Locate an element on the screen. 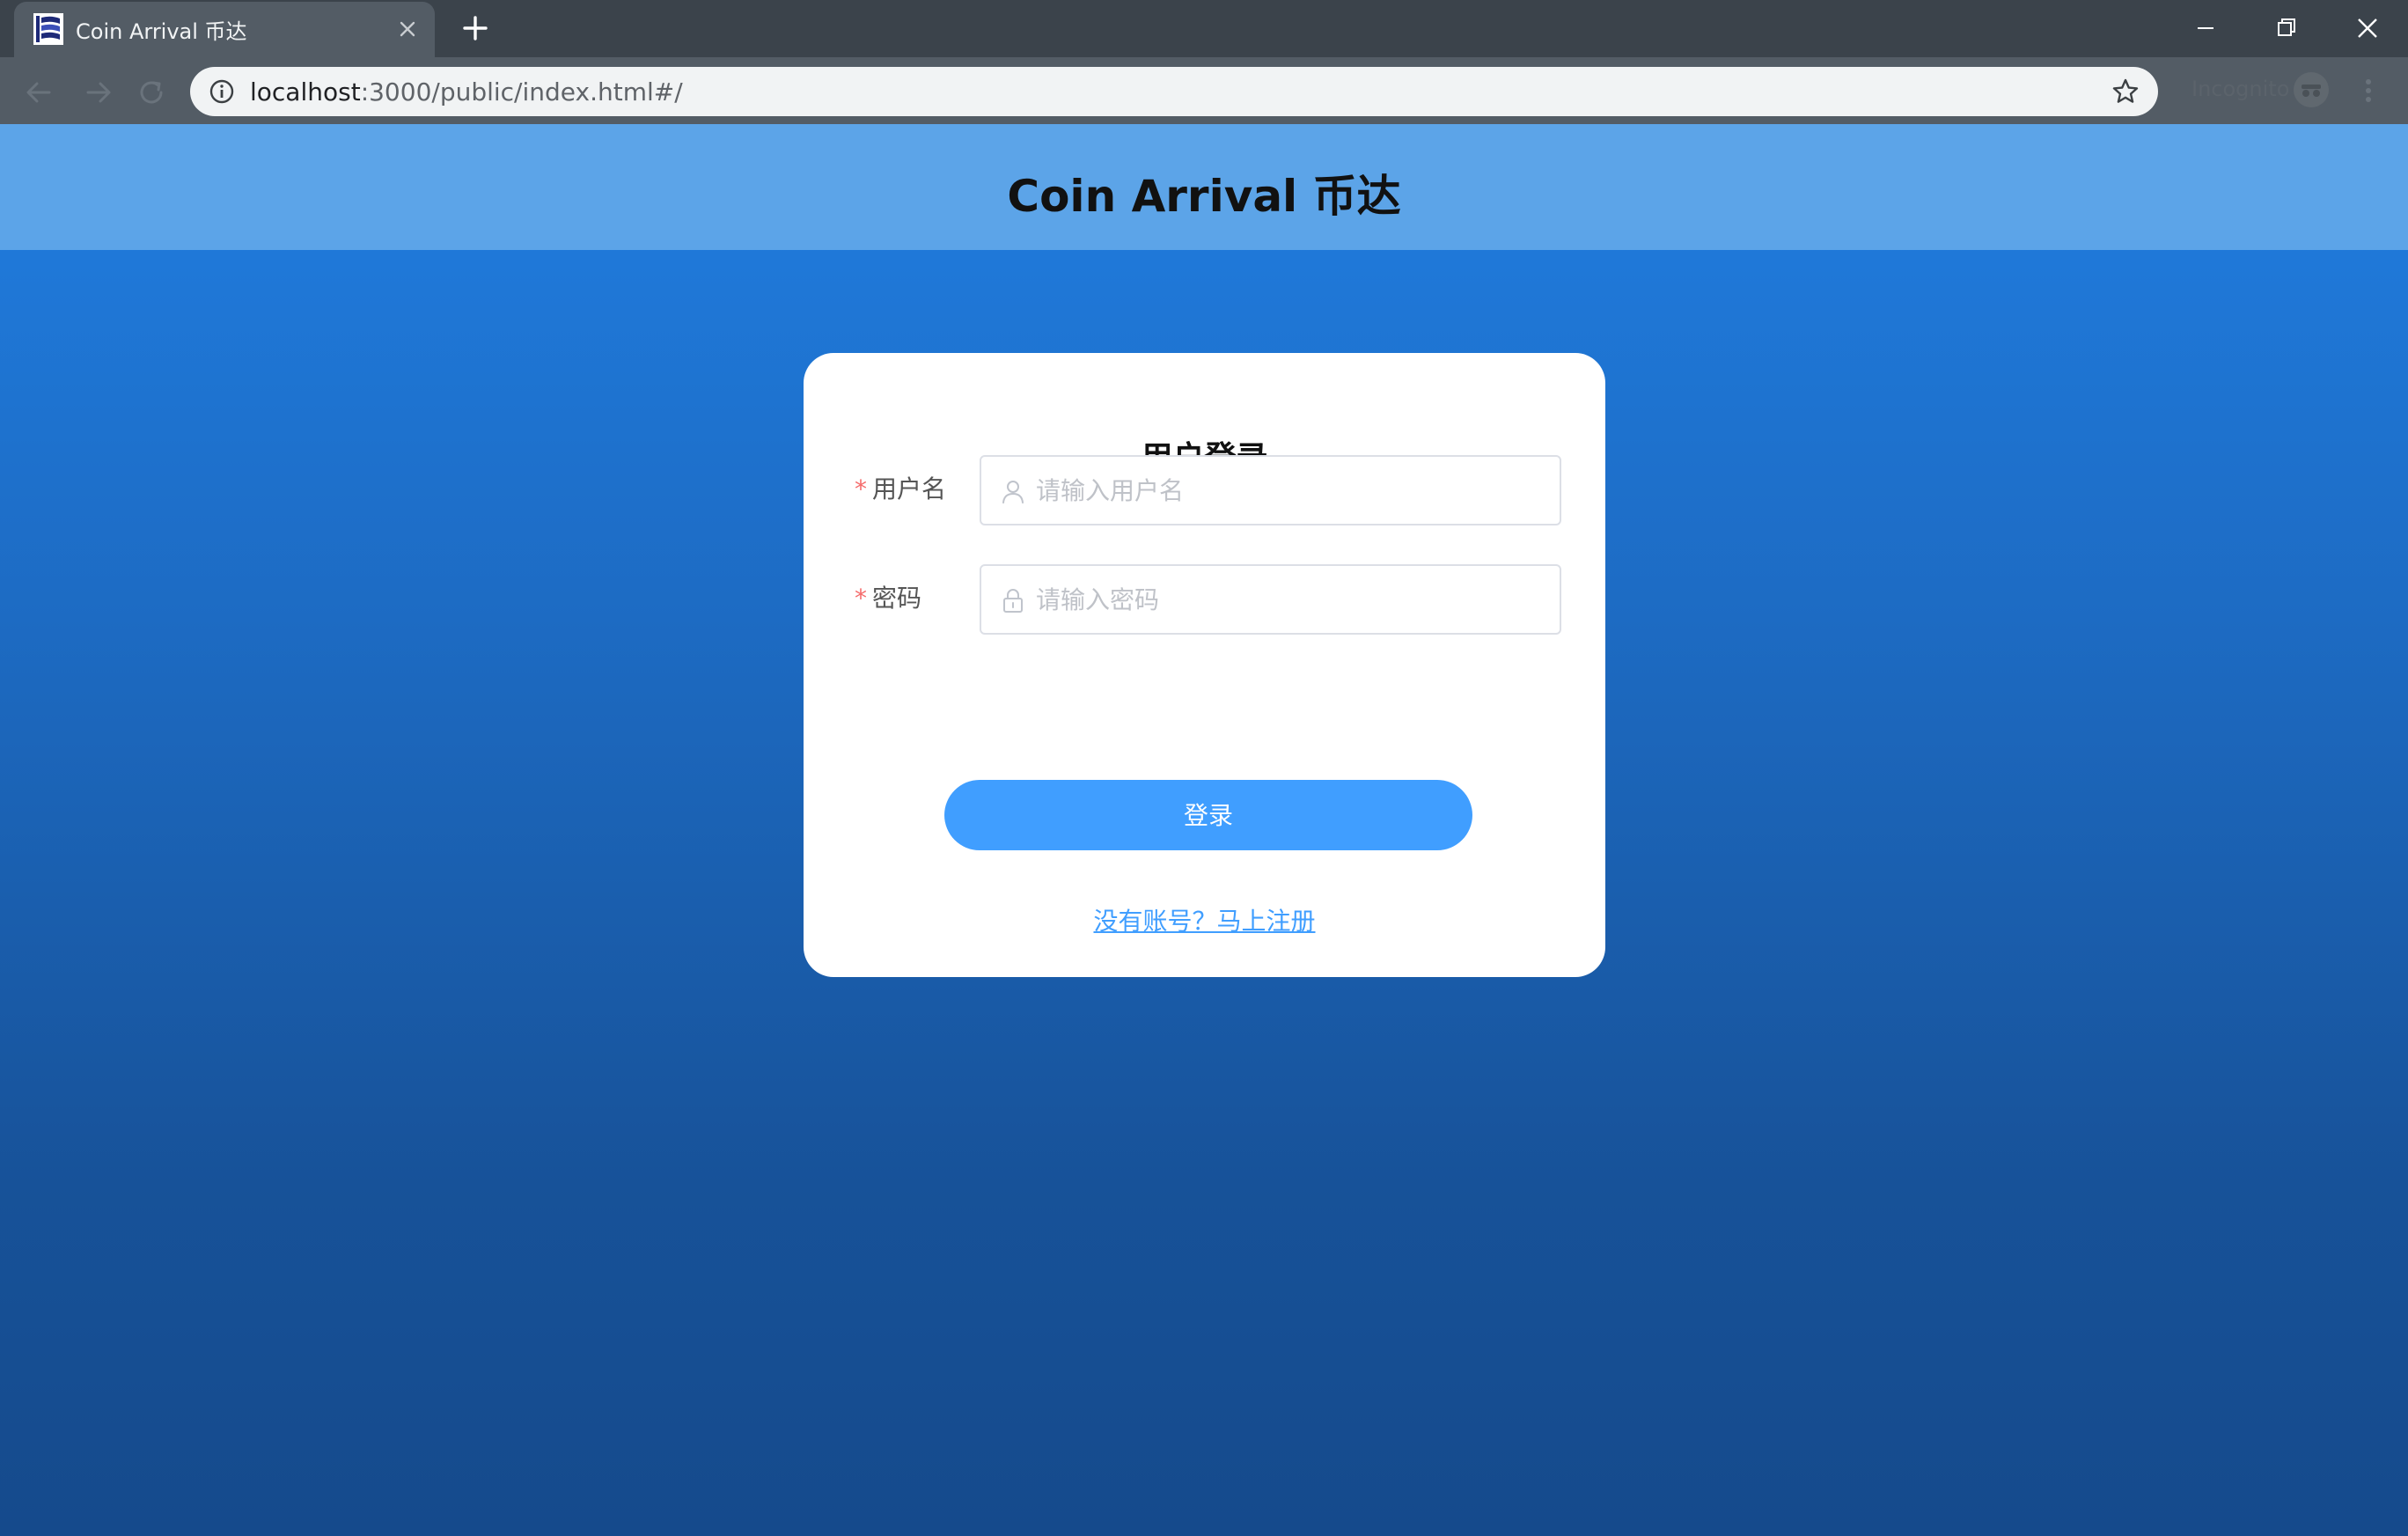  tab-close-icon is located at coordinates (407, 29).